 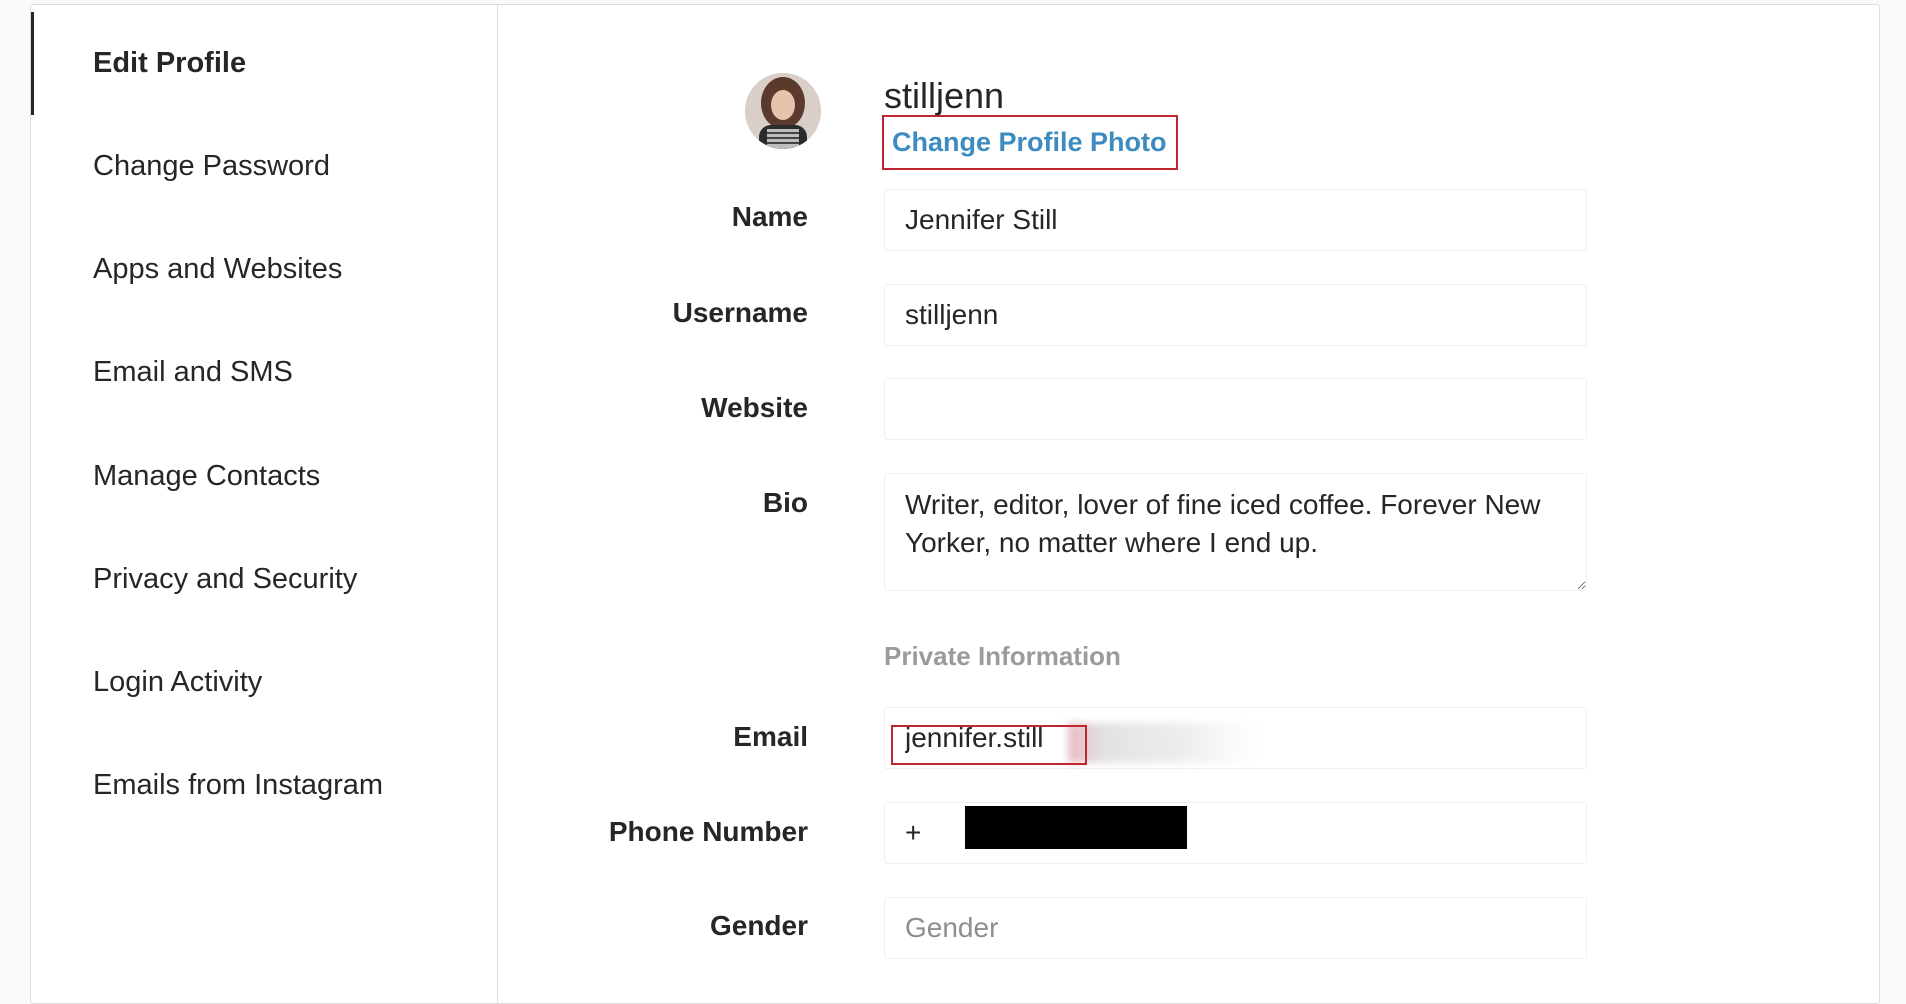 I want to click on sidebar-item-apps-and-websites: Apps and Websites, so click(x=264, y=269).